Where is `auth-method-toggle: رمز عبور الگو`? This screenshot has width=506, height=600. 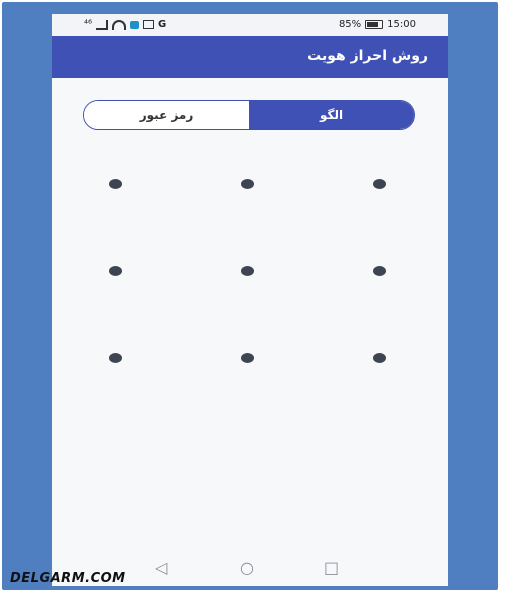 auth-method-toggle: رمز عبور الگو is located at coordinates (249, 115).